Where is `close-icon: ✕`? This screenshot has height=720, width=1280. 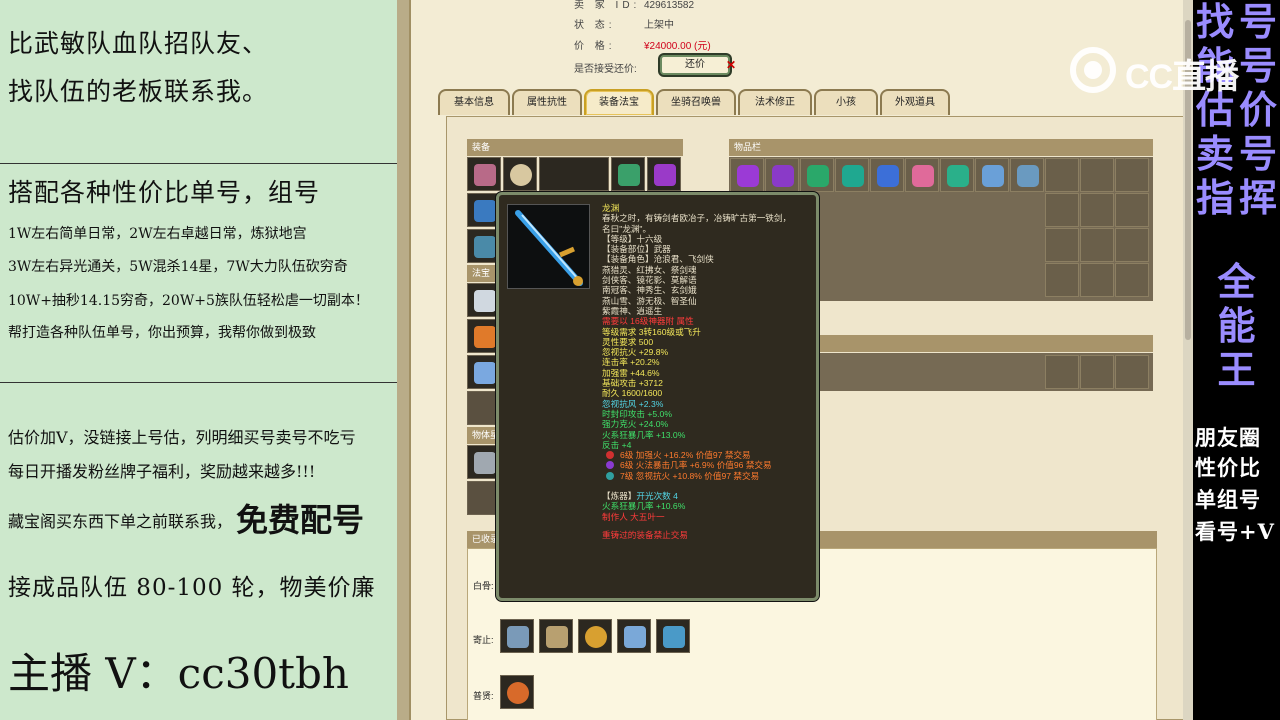 close-icon: ✕ is located at coordinates (731, 65).